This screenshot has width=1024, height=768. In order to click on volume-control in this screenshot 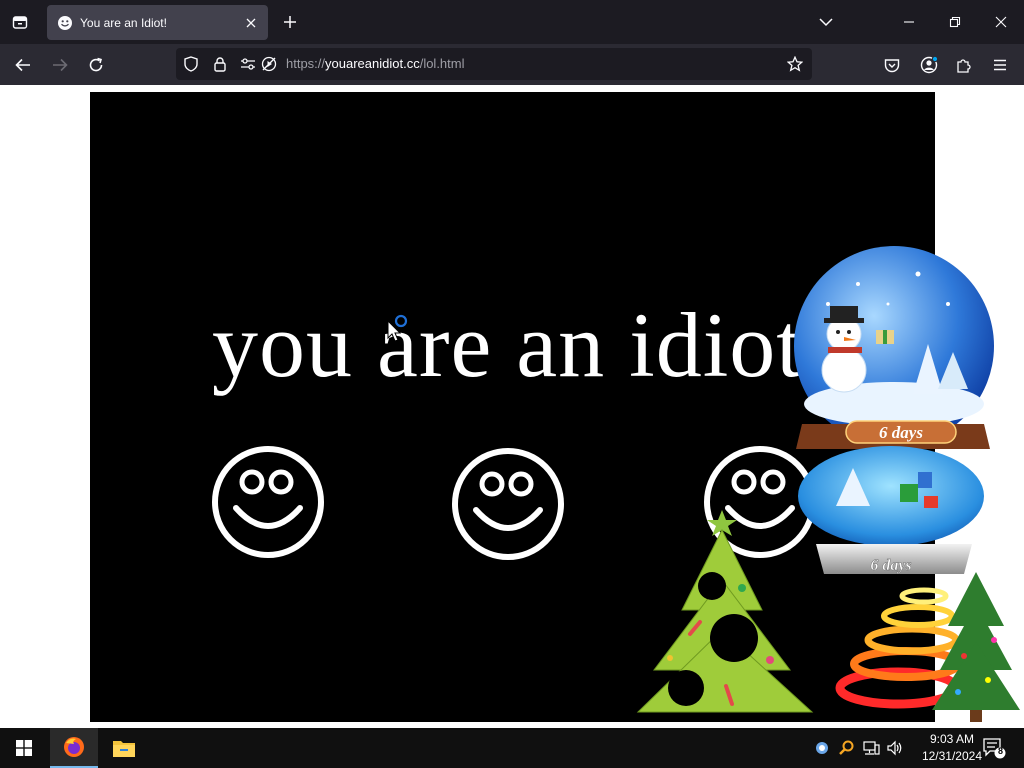, I will do `click(895, 748)`.